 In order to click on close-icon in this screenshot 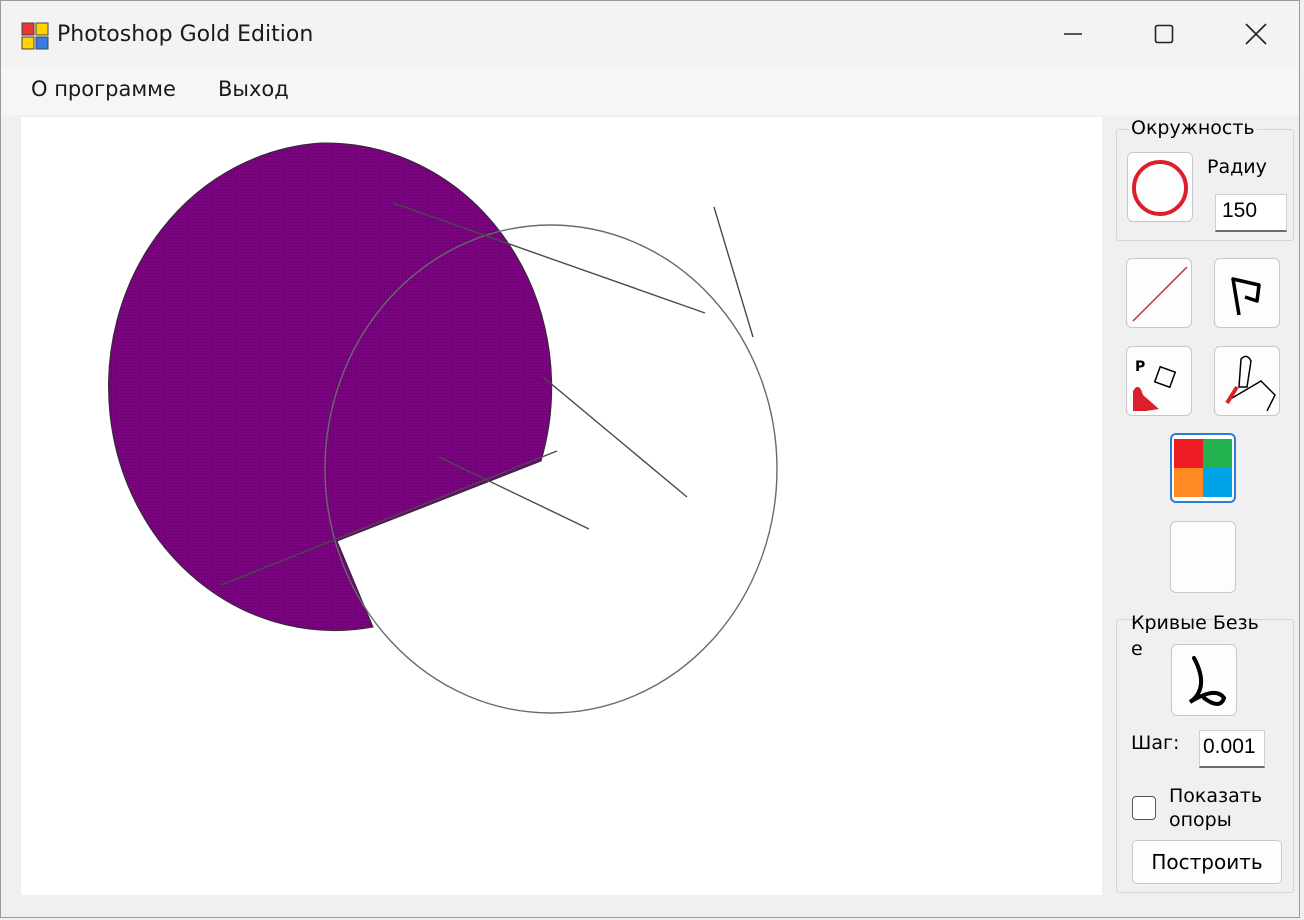, I will do `click(1256, 34)`.